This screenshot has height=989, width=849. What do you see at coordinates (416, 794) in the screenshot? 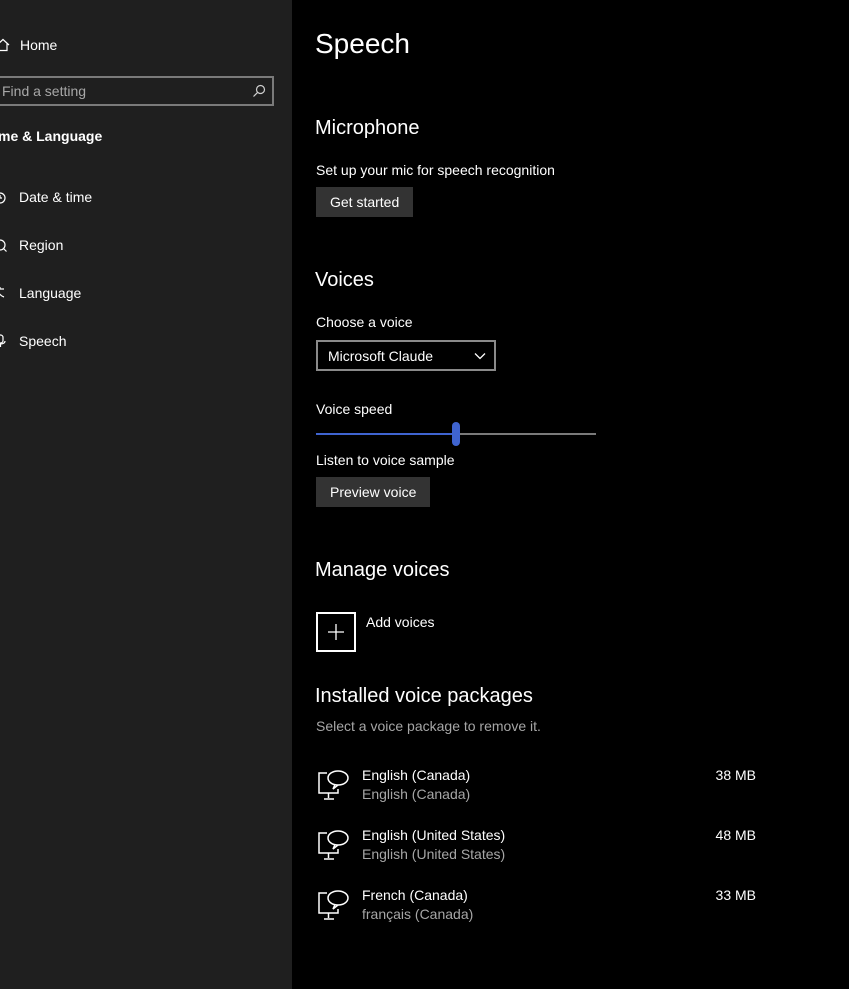
I see `voice-package-language: English (Canada)` at bounding box center [416, 794].